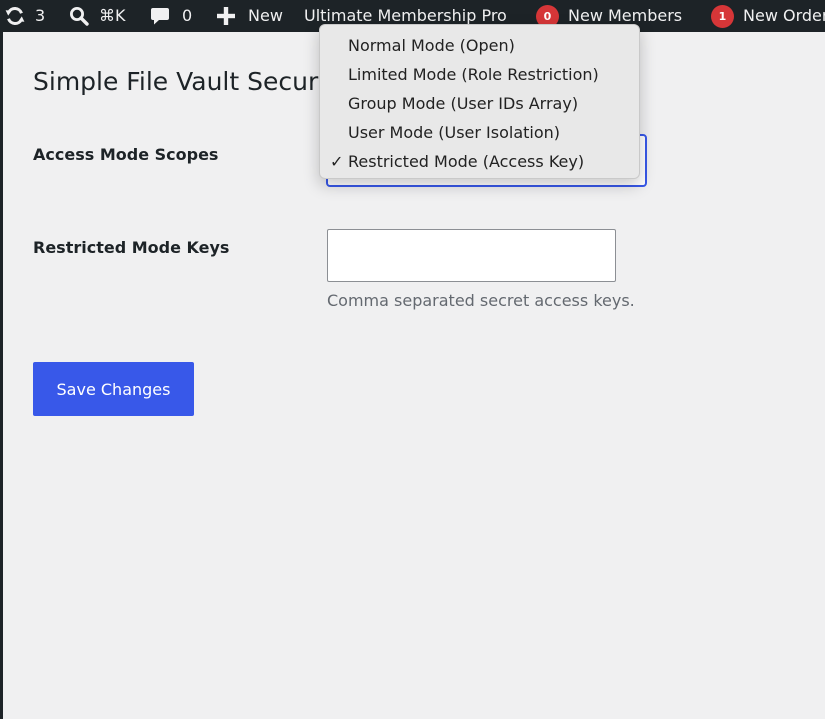 This screenshot has width=825, height=719. I want to click on search-shortcut: ⌘K, so click(112, 15).